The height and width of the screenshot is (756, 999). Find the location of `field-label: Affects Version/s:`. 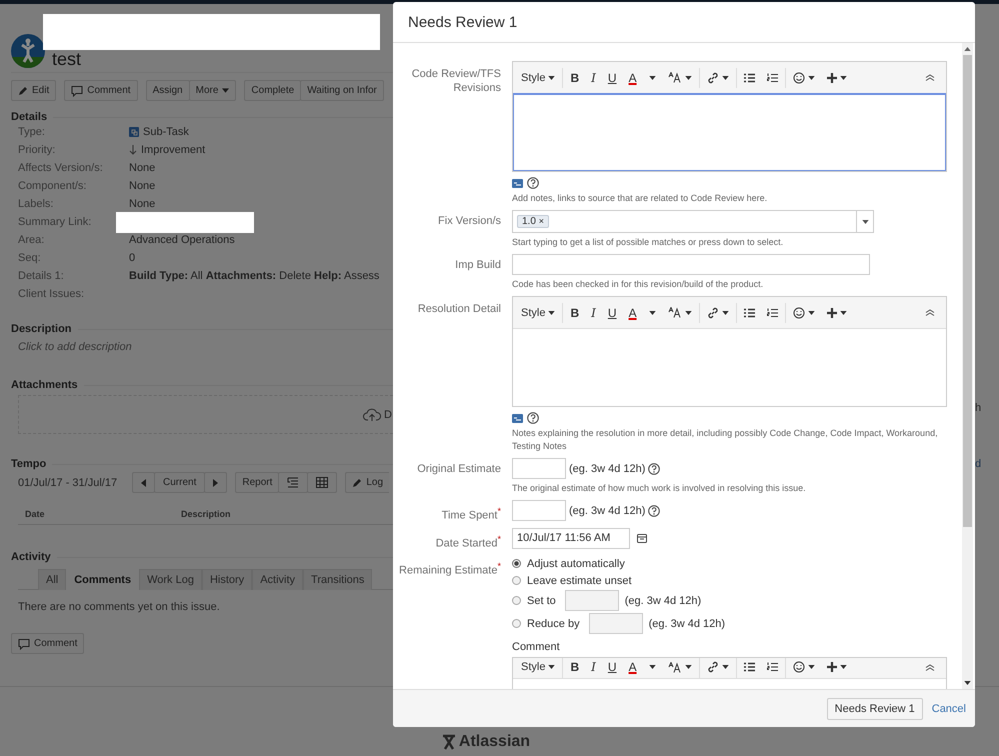

field-label: Affects Version/s: is located at coordinates (61, 168).